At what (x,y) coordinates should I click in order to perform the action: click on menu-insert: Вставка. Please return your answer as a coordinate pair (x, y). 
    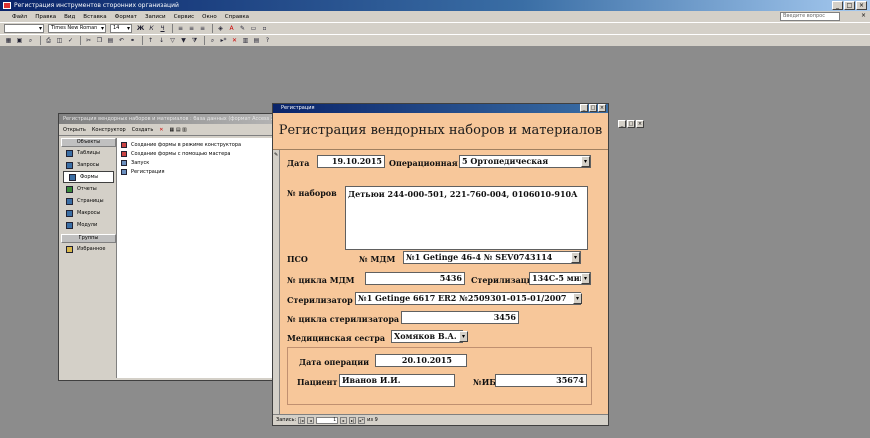
    Looking at the image, I should click on (94, 17).